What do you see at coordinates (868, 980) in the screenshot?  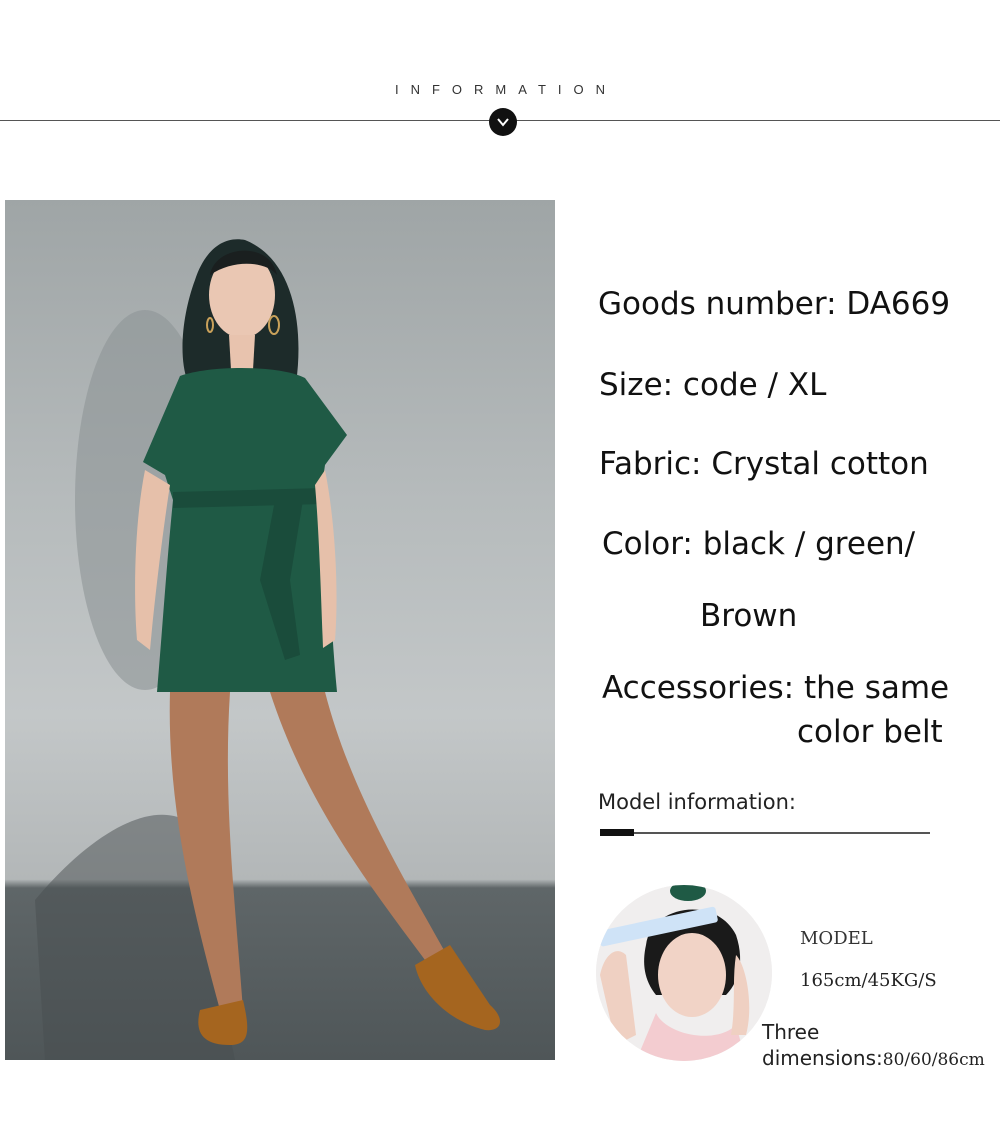 I see `model-stats: 165cm/45KG/S` at bounding box center [868, 980].